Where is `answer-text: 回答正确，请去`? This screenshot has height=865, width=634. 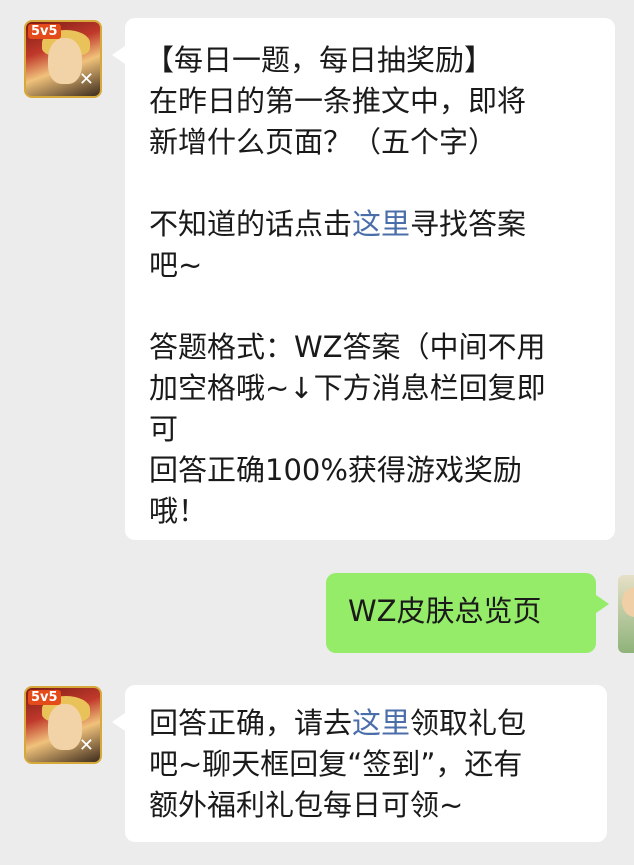
answer-text: 回答正确，请去 is located at coordinates (251, 723).